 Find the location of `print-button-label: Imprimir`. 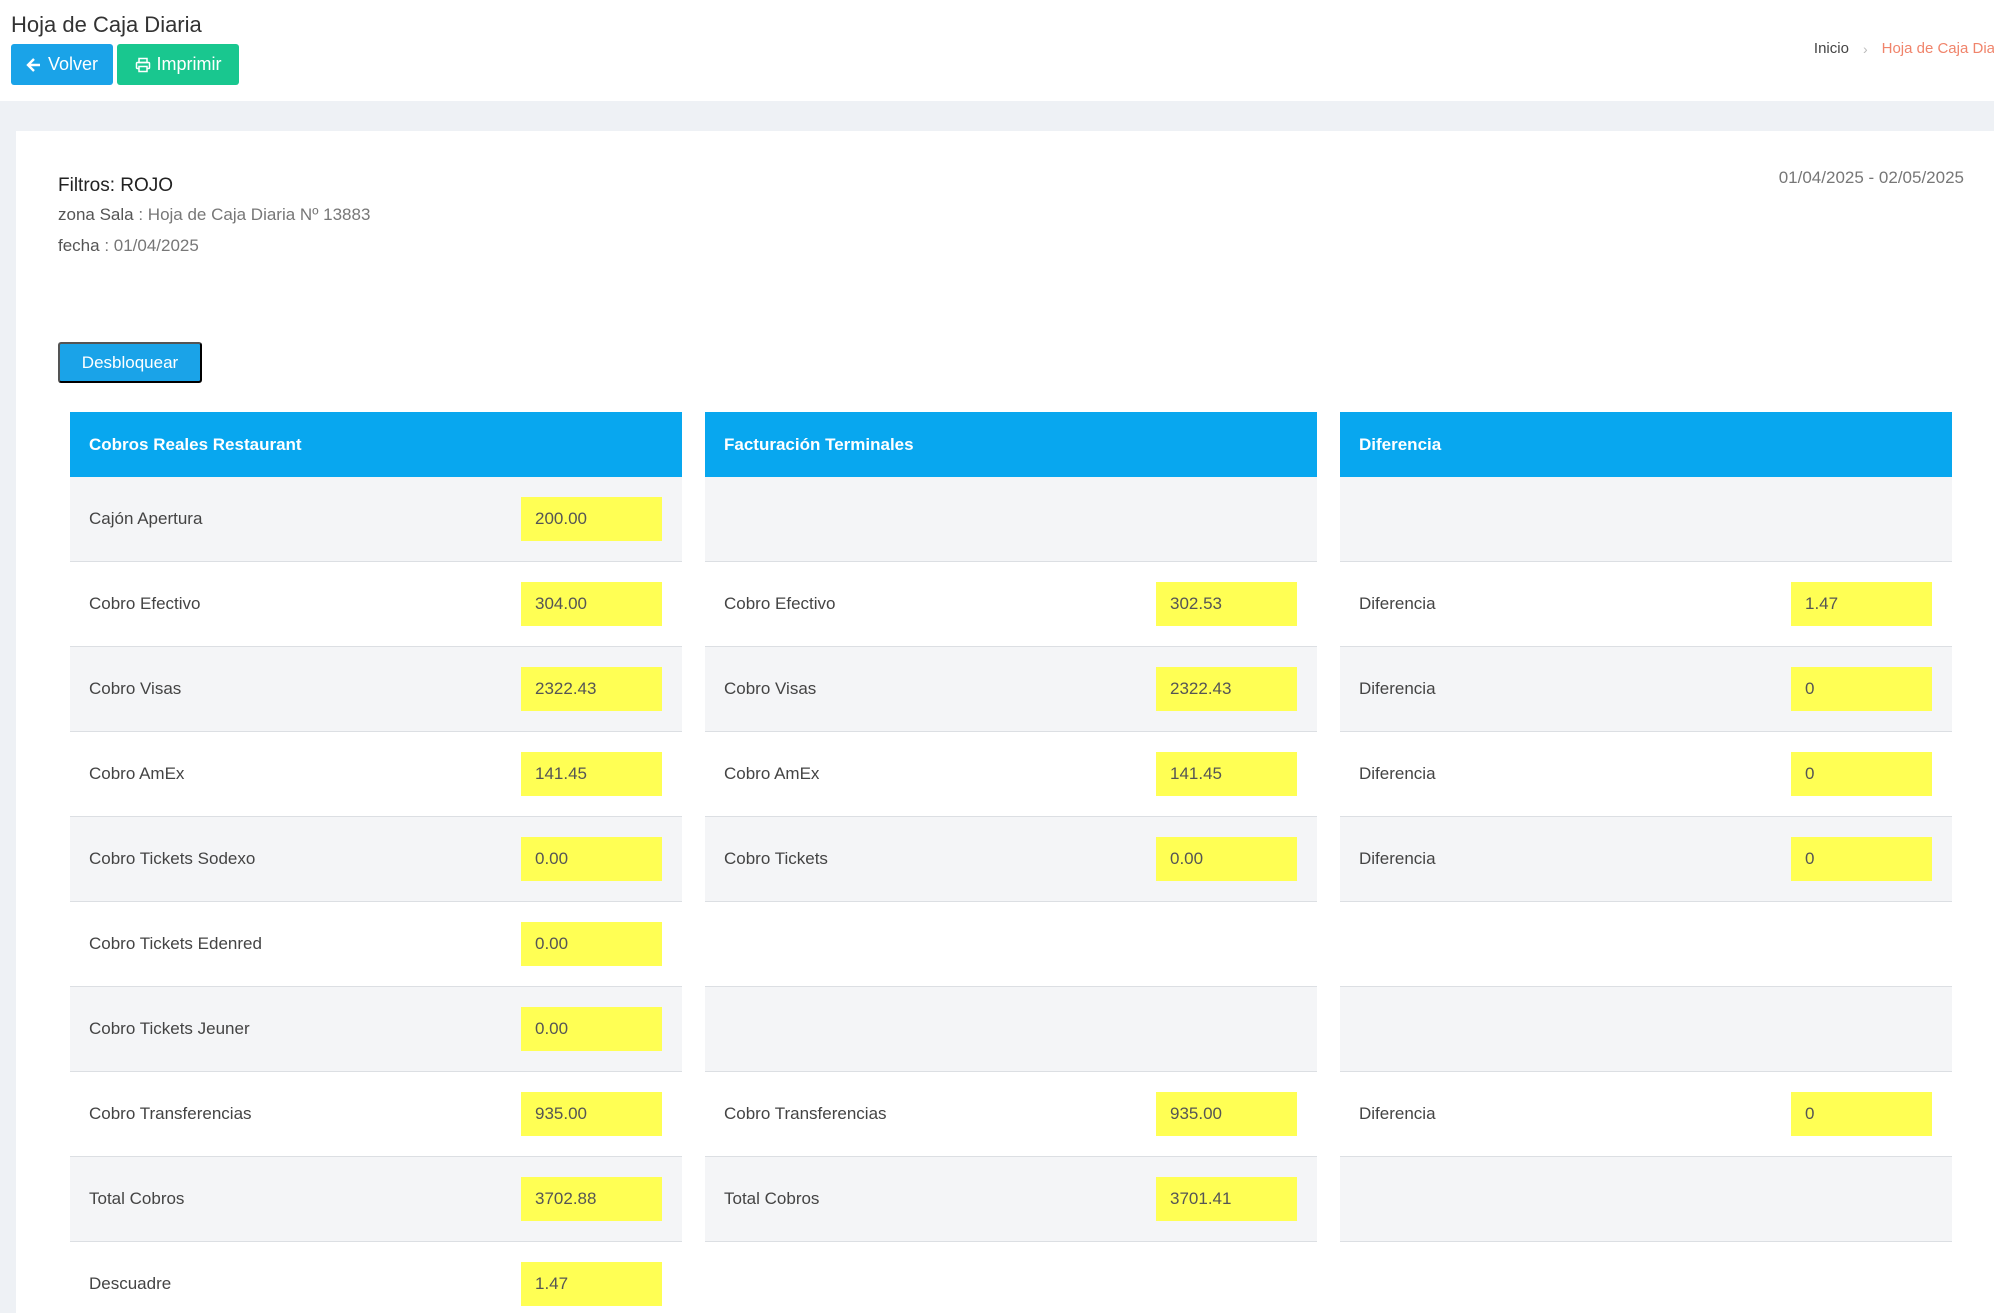

print-button-label: Imprimir is located at coordinates (189, 64).